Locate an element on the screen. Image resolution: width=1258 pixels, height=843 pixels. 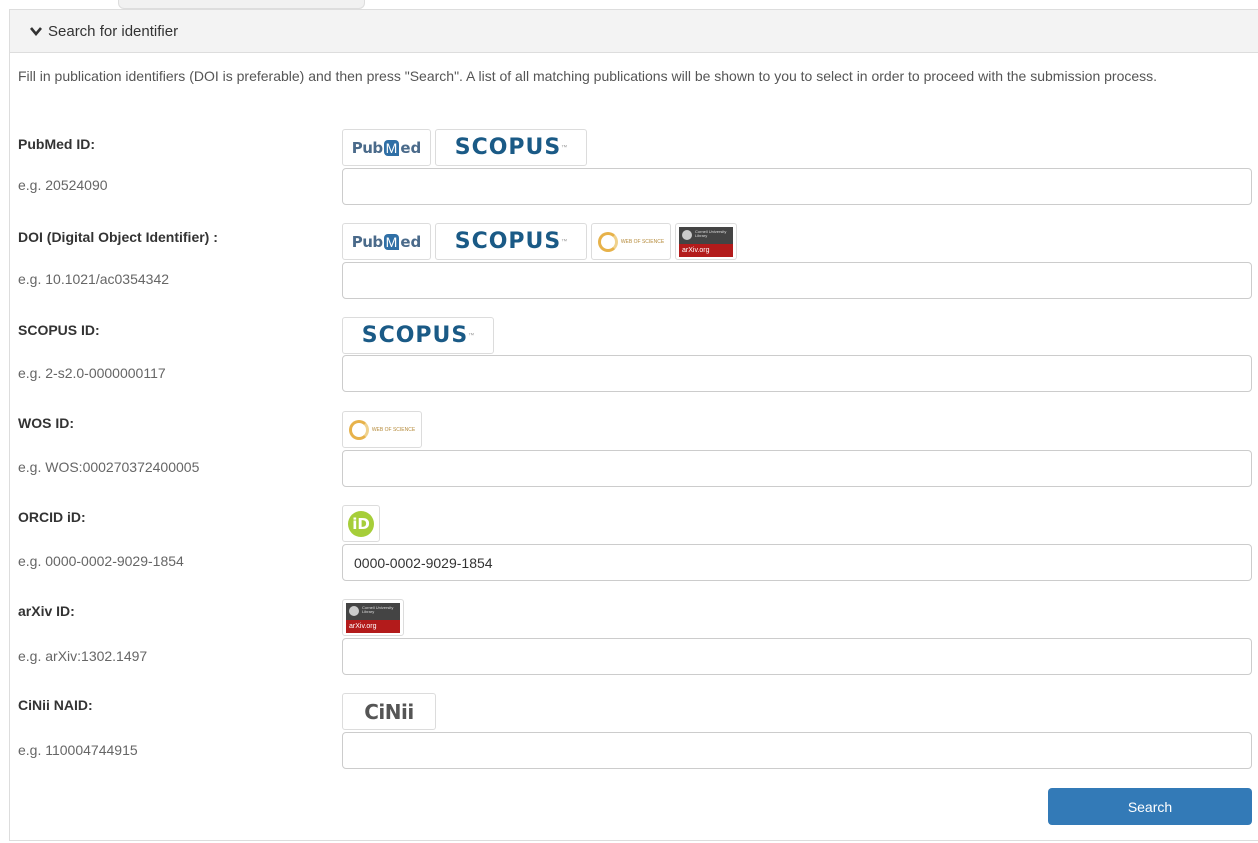
cinii-naid-example: e.g. 110004744915 is located at coordinates (78, 750).